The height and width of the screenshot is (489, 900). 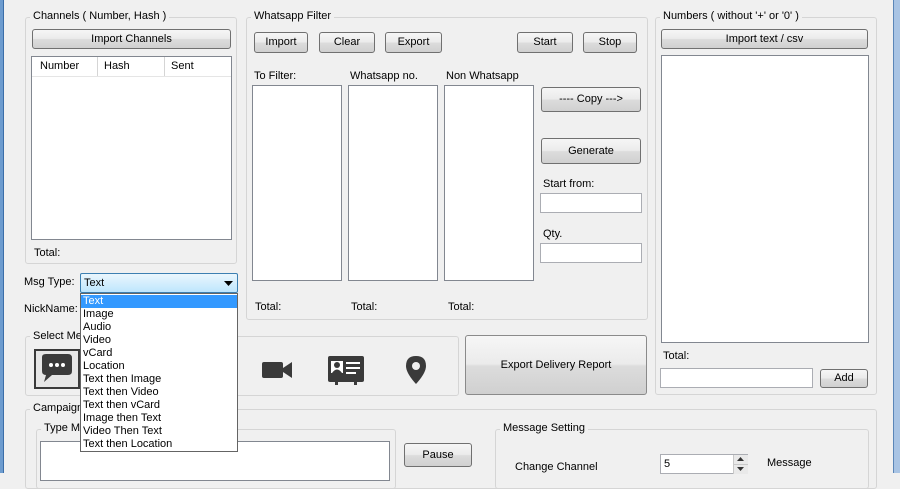 I want to click on chat-icon, so click(x=57, y=368).